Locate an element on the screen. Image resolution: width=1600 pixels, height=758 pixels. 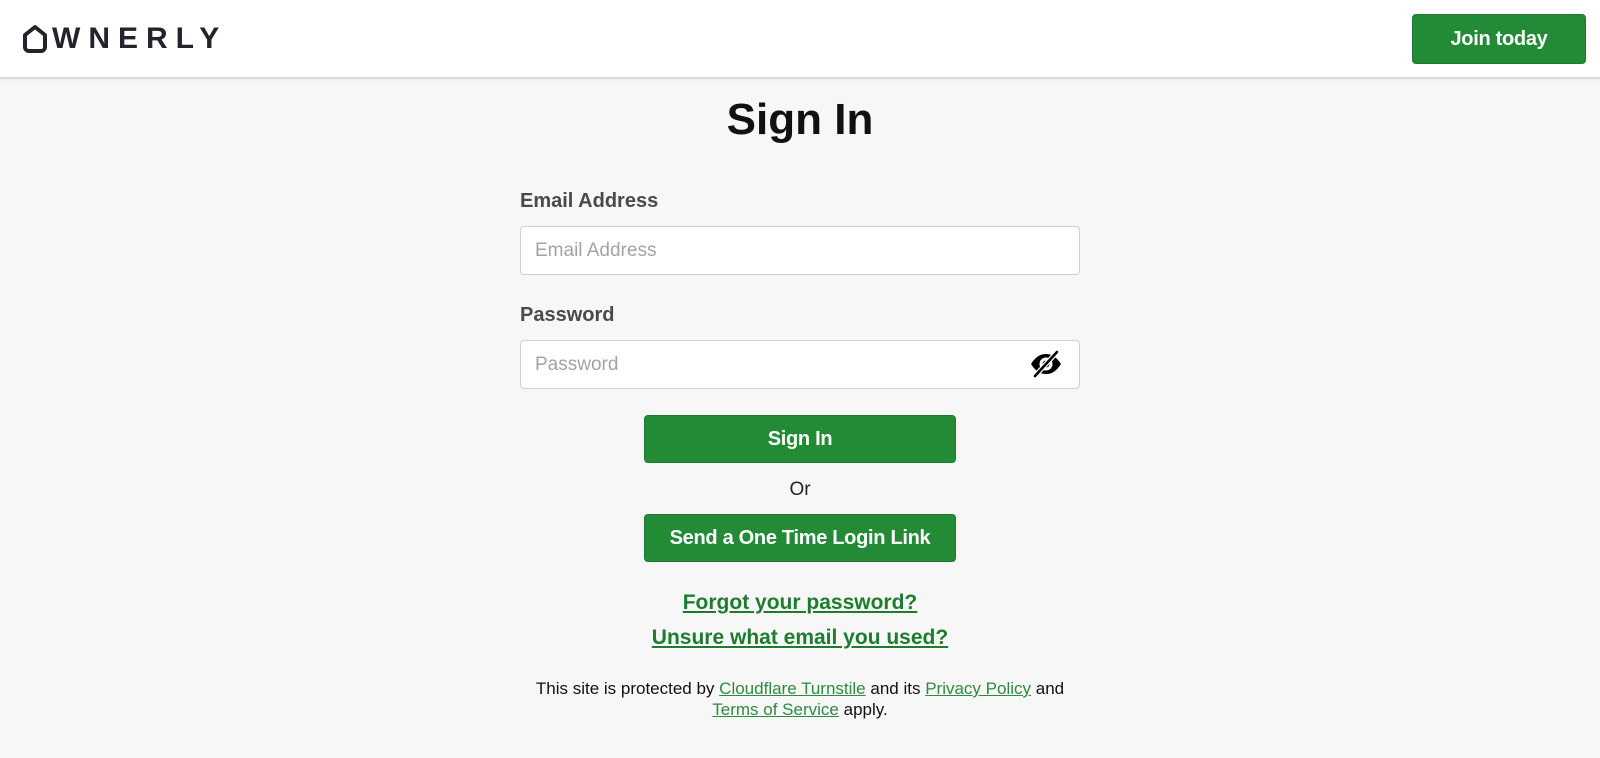
send-one-time-login-link-button: Send a One Time Login Link is located at coordinates (800, 538).